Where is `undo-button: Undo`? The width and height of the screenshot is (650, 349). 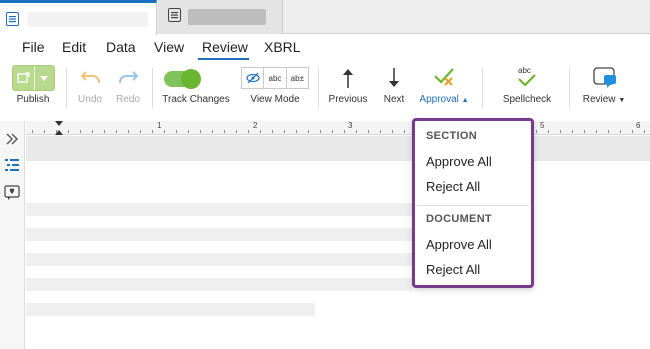
undo-button: Undo is located at coordinates (90, 90).